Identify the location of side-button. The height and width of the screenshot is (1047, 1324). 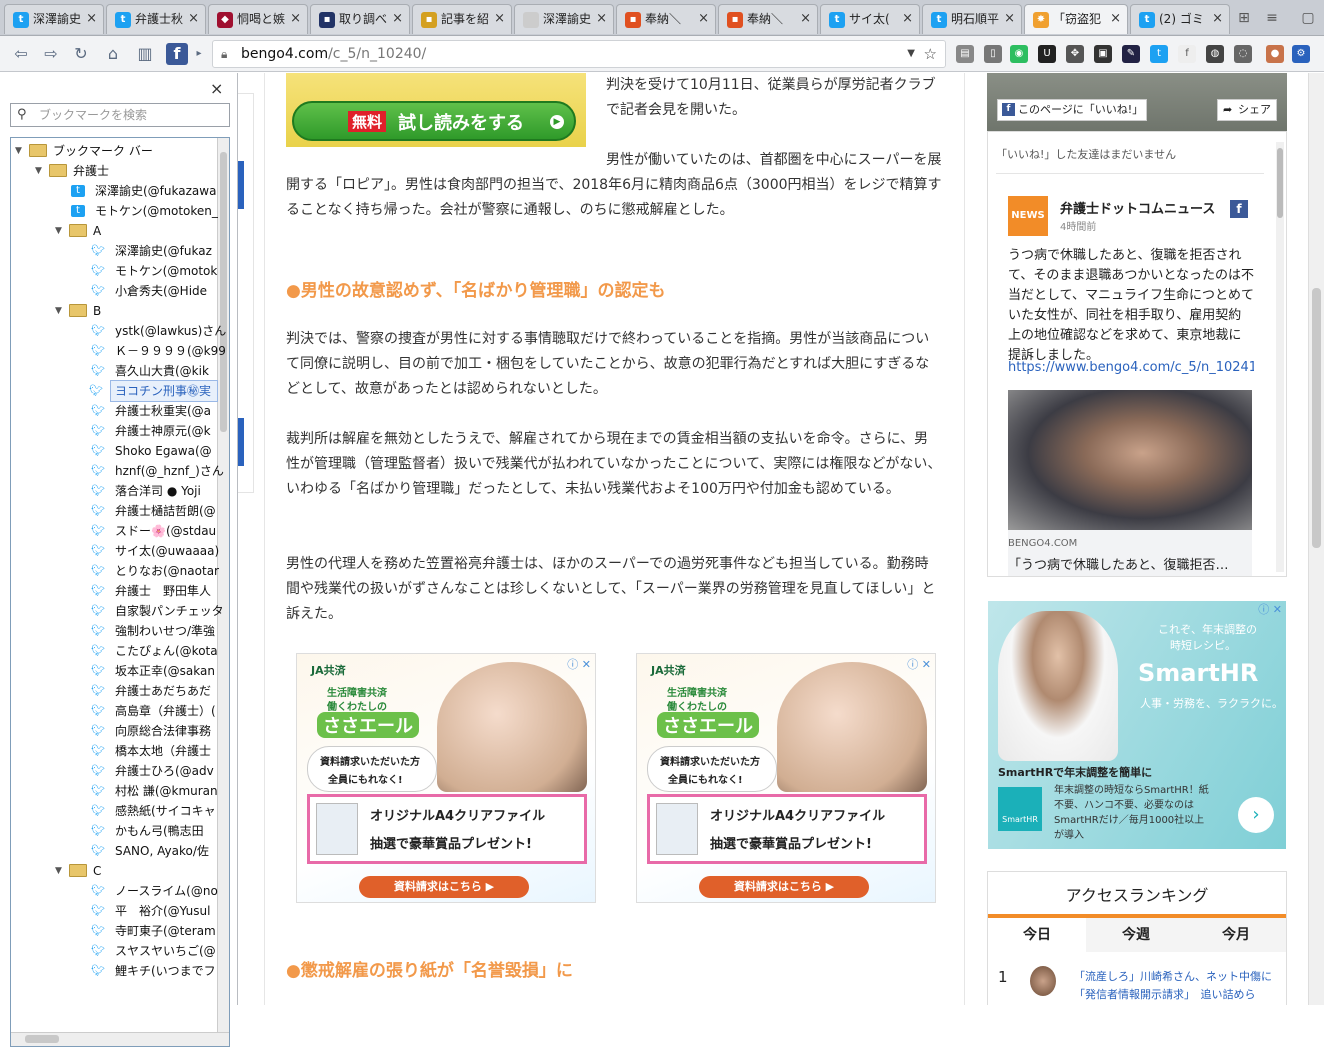
(241, 442).